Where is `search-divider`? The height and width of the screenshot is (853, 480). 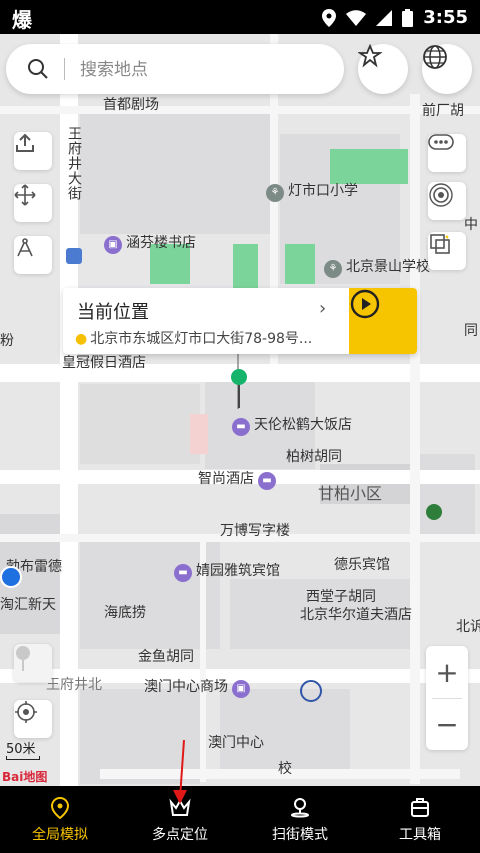 search-divider is located at coordinates (64, 69).